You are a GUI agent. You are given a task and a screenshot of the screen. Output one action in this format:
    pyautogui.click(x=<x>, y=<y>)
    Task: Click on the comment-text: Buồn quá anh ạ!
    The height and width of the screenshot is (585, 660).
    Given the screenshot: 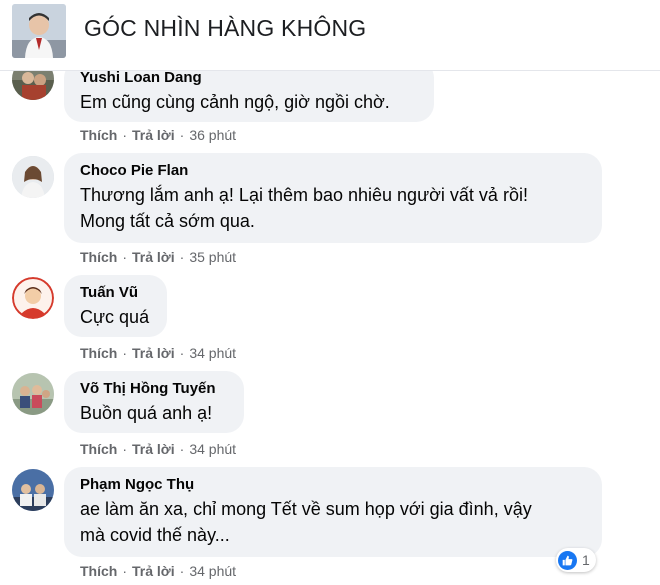 What is the action you would take?
    pyautogui.click(x=146, y=413)
    